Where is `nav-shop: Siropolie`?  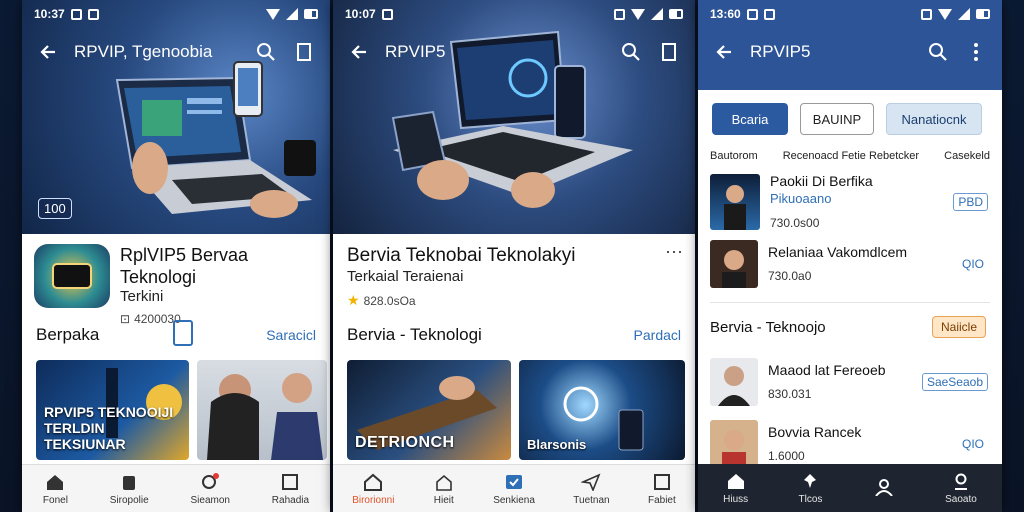
nav-shop: Siropolie is located at coordinates (129, 489).